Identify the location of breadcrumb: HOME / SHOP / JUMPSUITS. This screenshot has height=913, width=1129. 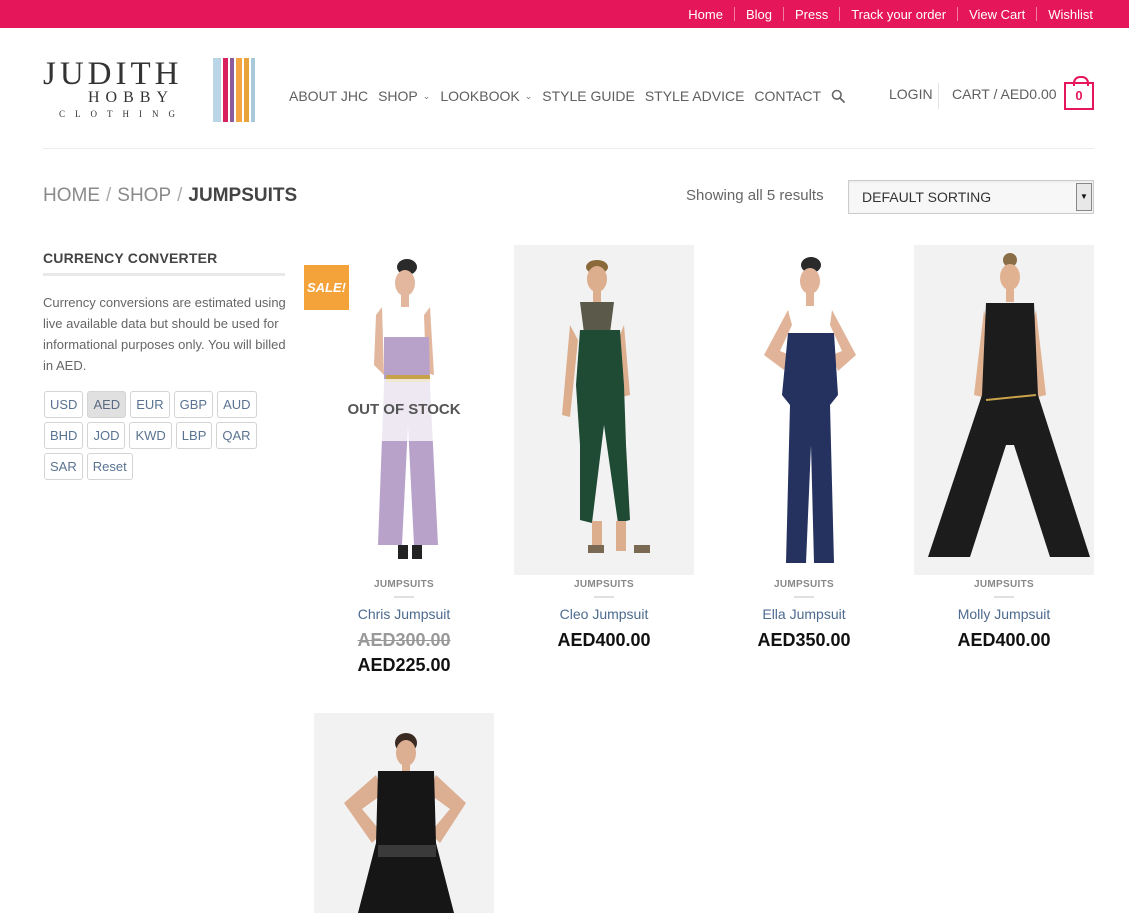
(170, 196).